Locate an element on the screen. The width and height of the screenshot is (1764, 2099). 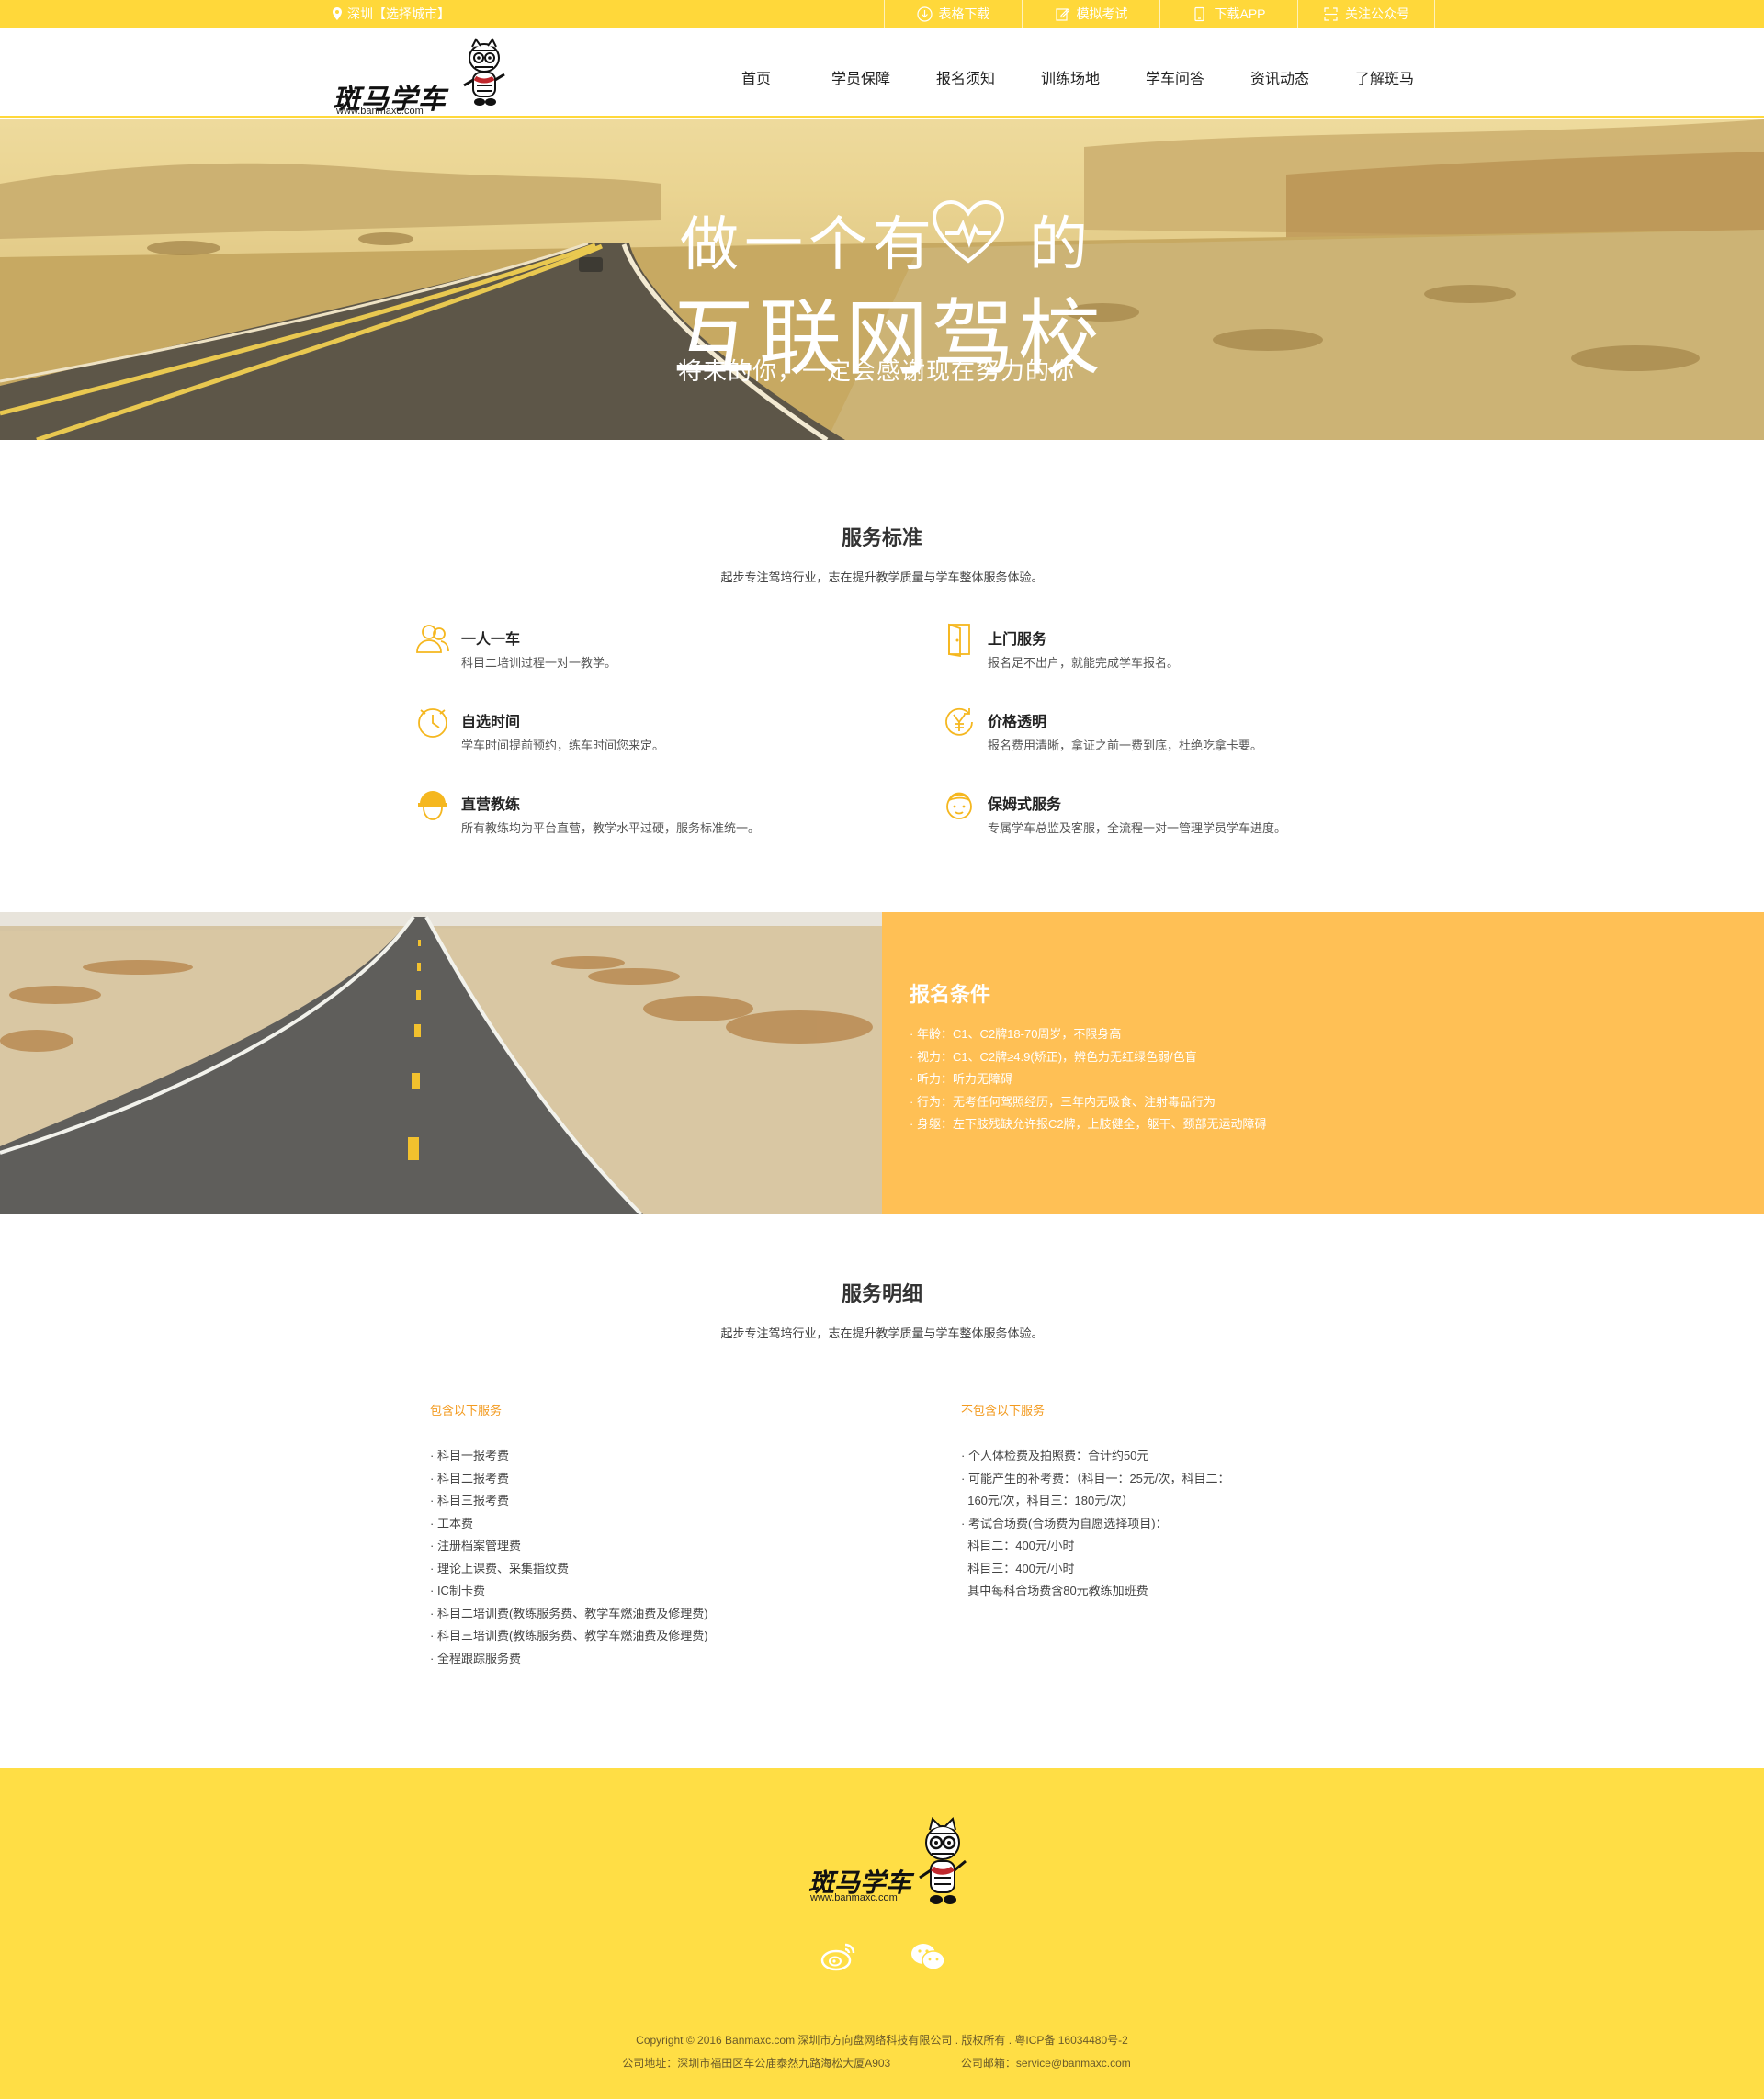
list-item: · 科目一报考费 is located at coordinates (469, 1455).